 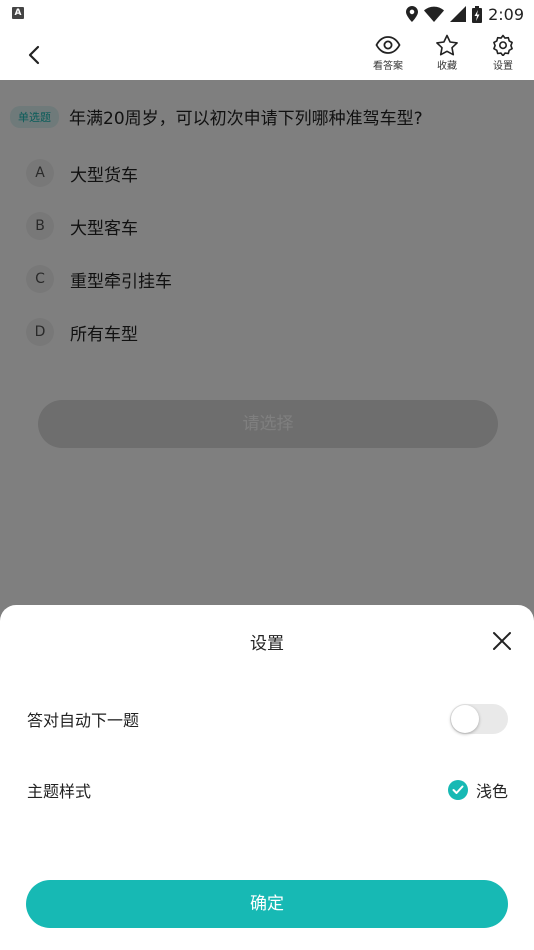 I want to click on view-answer-button: 看答案, so click(x=388, y=55).